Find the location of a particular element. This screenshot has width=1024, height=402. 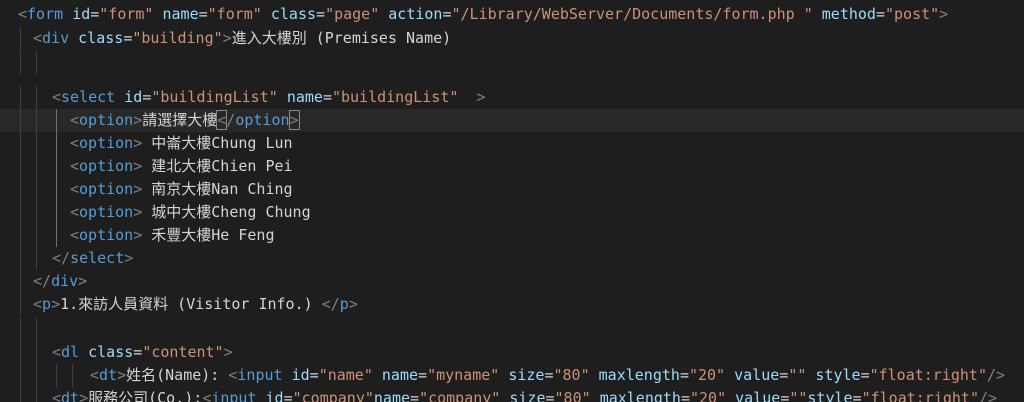

code-line: </div> is located at coordinates (512, 282).